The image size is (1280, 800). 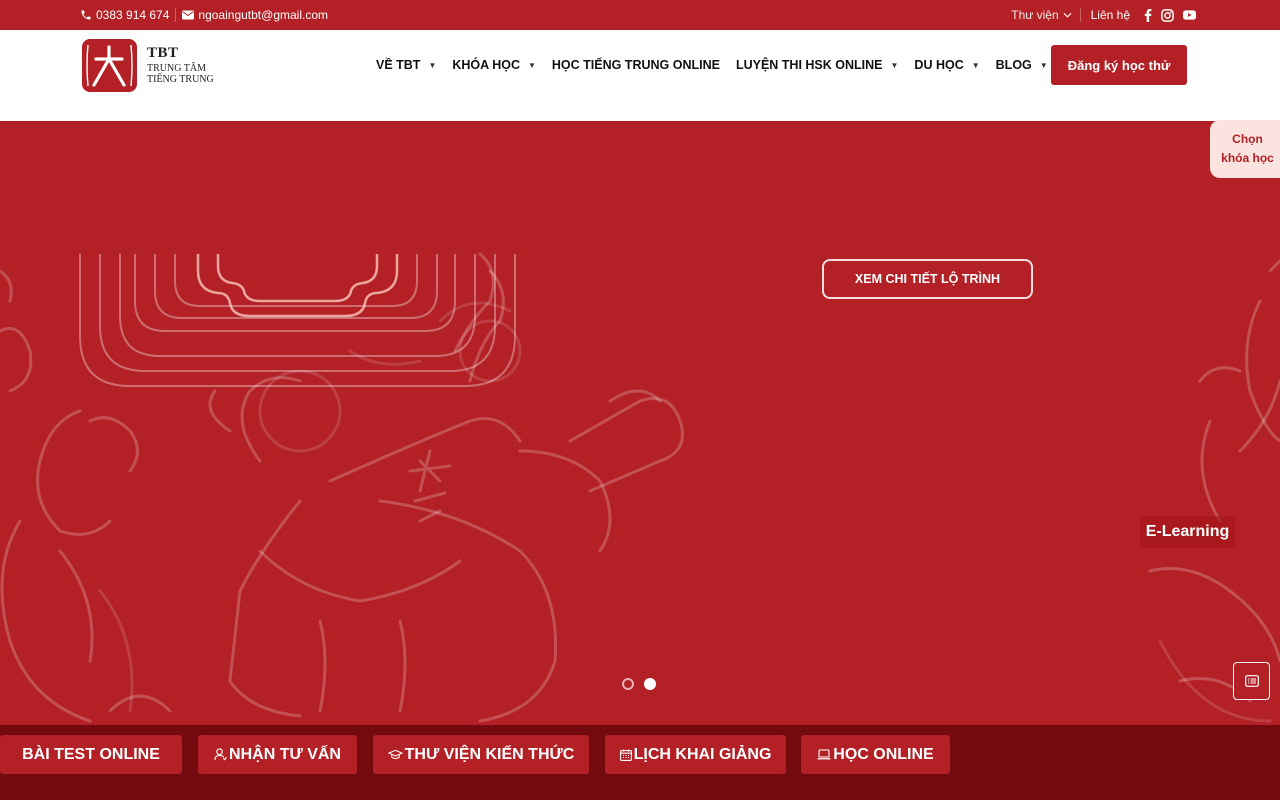 I want to click on list-icon, so click(x=1251, y=681).